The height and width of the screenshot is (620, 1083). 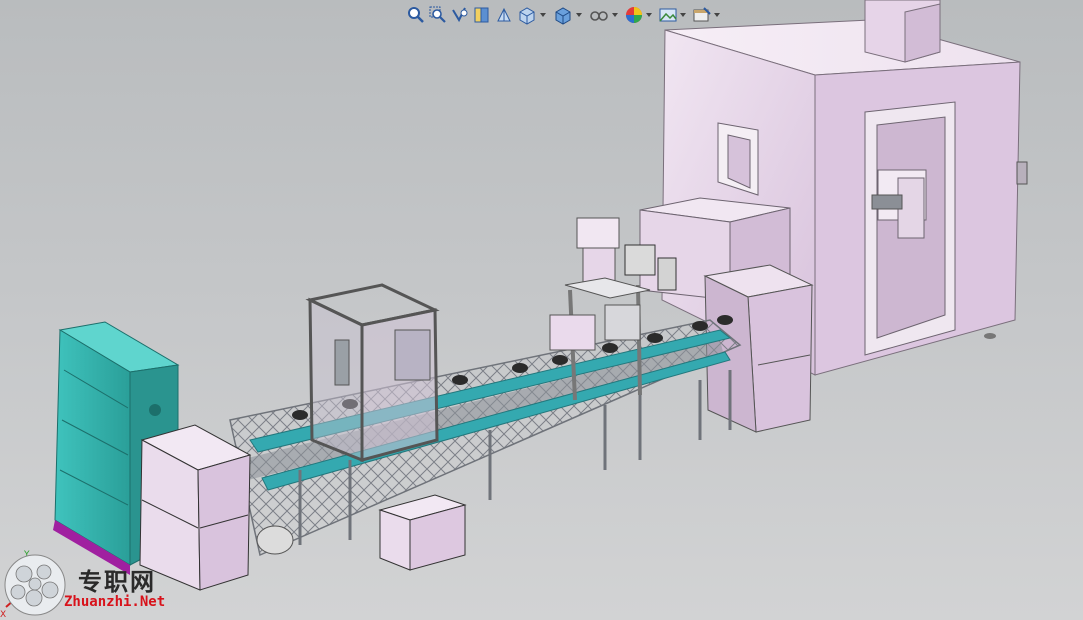 I want to click on edit-appearance-dropdown-icon, so click(x=649, y=15).